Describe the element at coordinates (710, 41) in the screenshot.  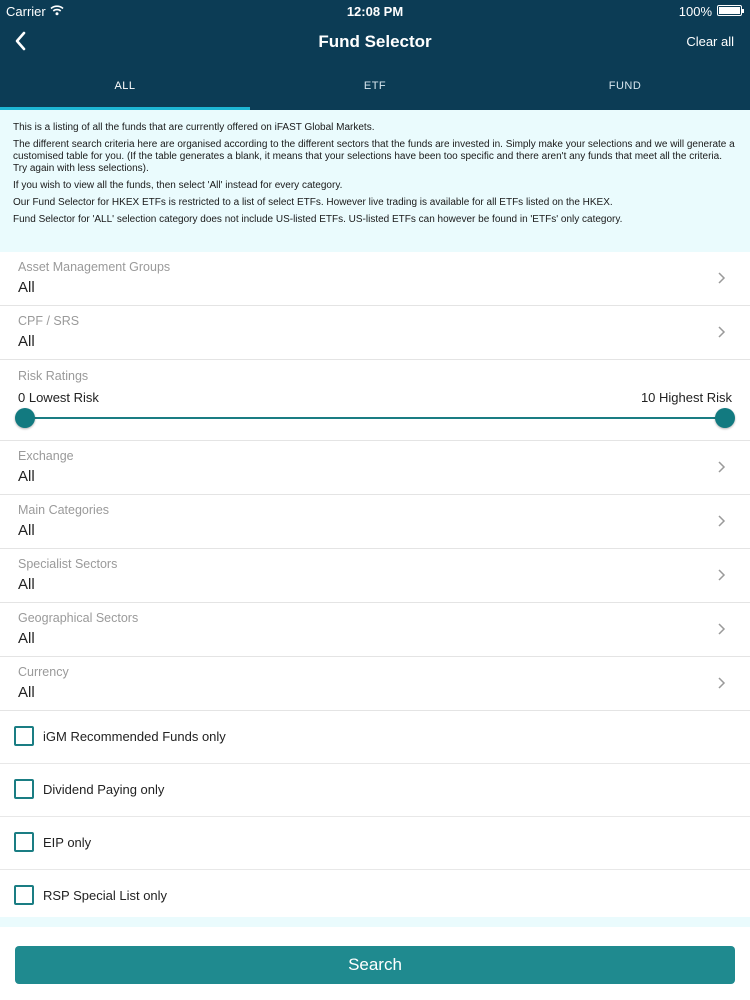
I see `clear-all-button: Clear all` at that location.